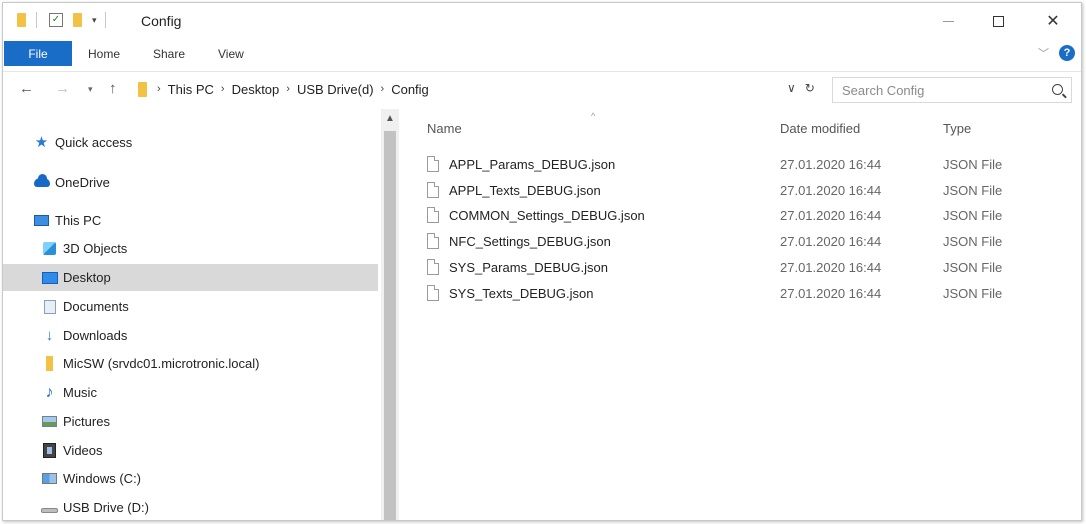 This screenshot has height=524, width=1086. What do you see at coordinates (190, 507) in the screenshot?
I see `sidebar-item-usb-drive: USB Drive (D:)` at bounding box center [190, 507].